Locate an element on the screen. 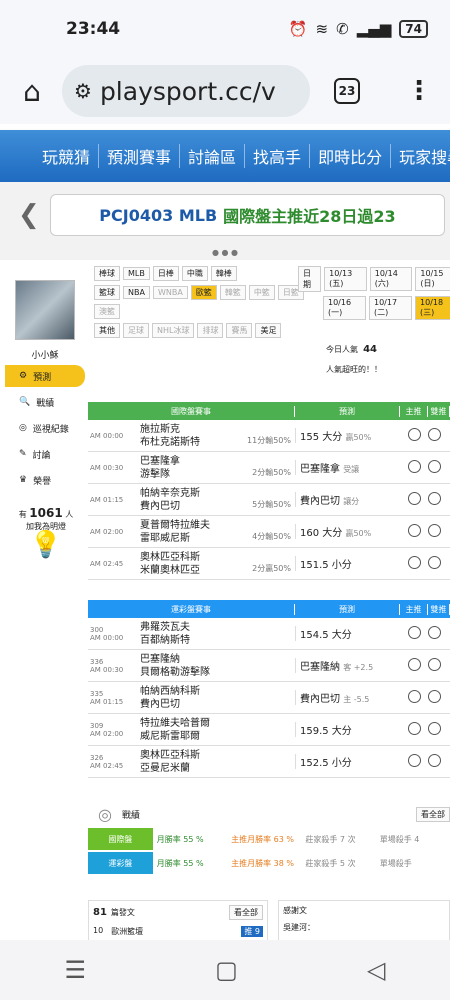 This screenshot has height=1000, width=450. team-home: 貝爾格勒游擊隊 is located at coordinates (217, 672).